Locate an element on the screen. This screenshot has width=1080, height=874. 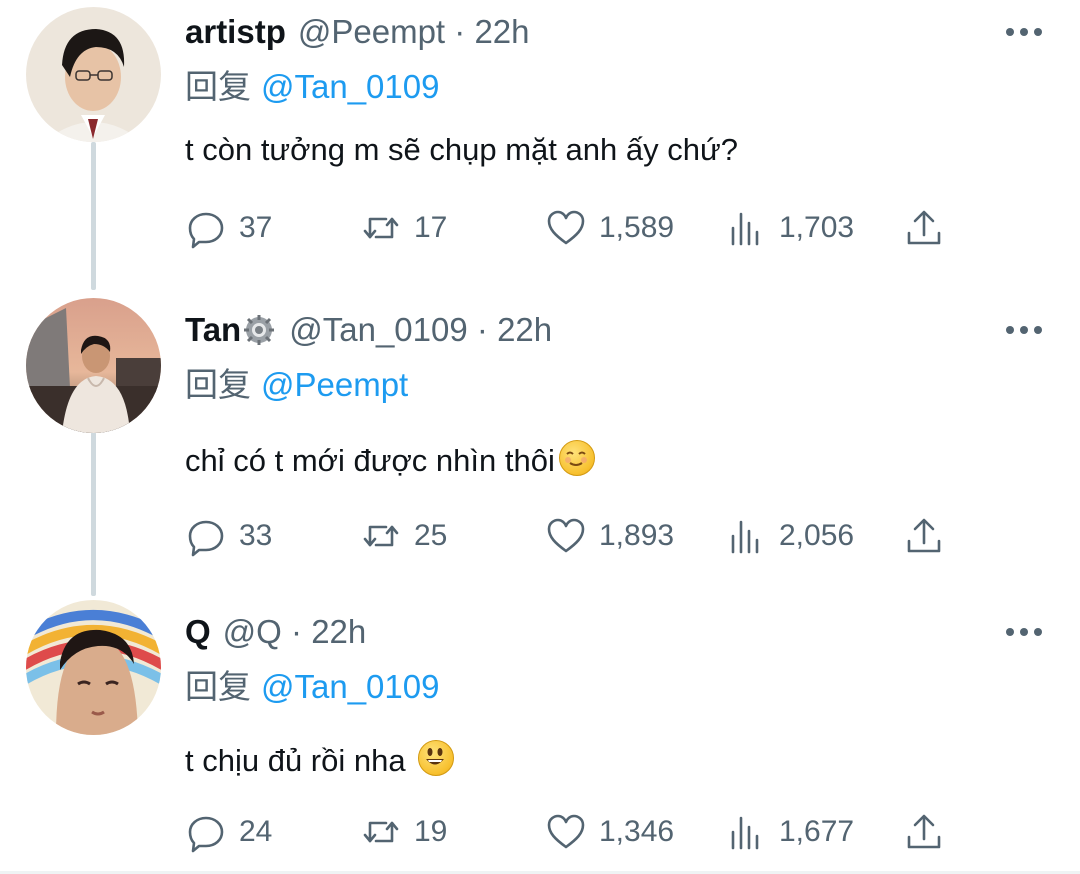
like-button: 1,589 is located at coordinates (609, 228).